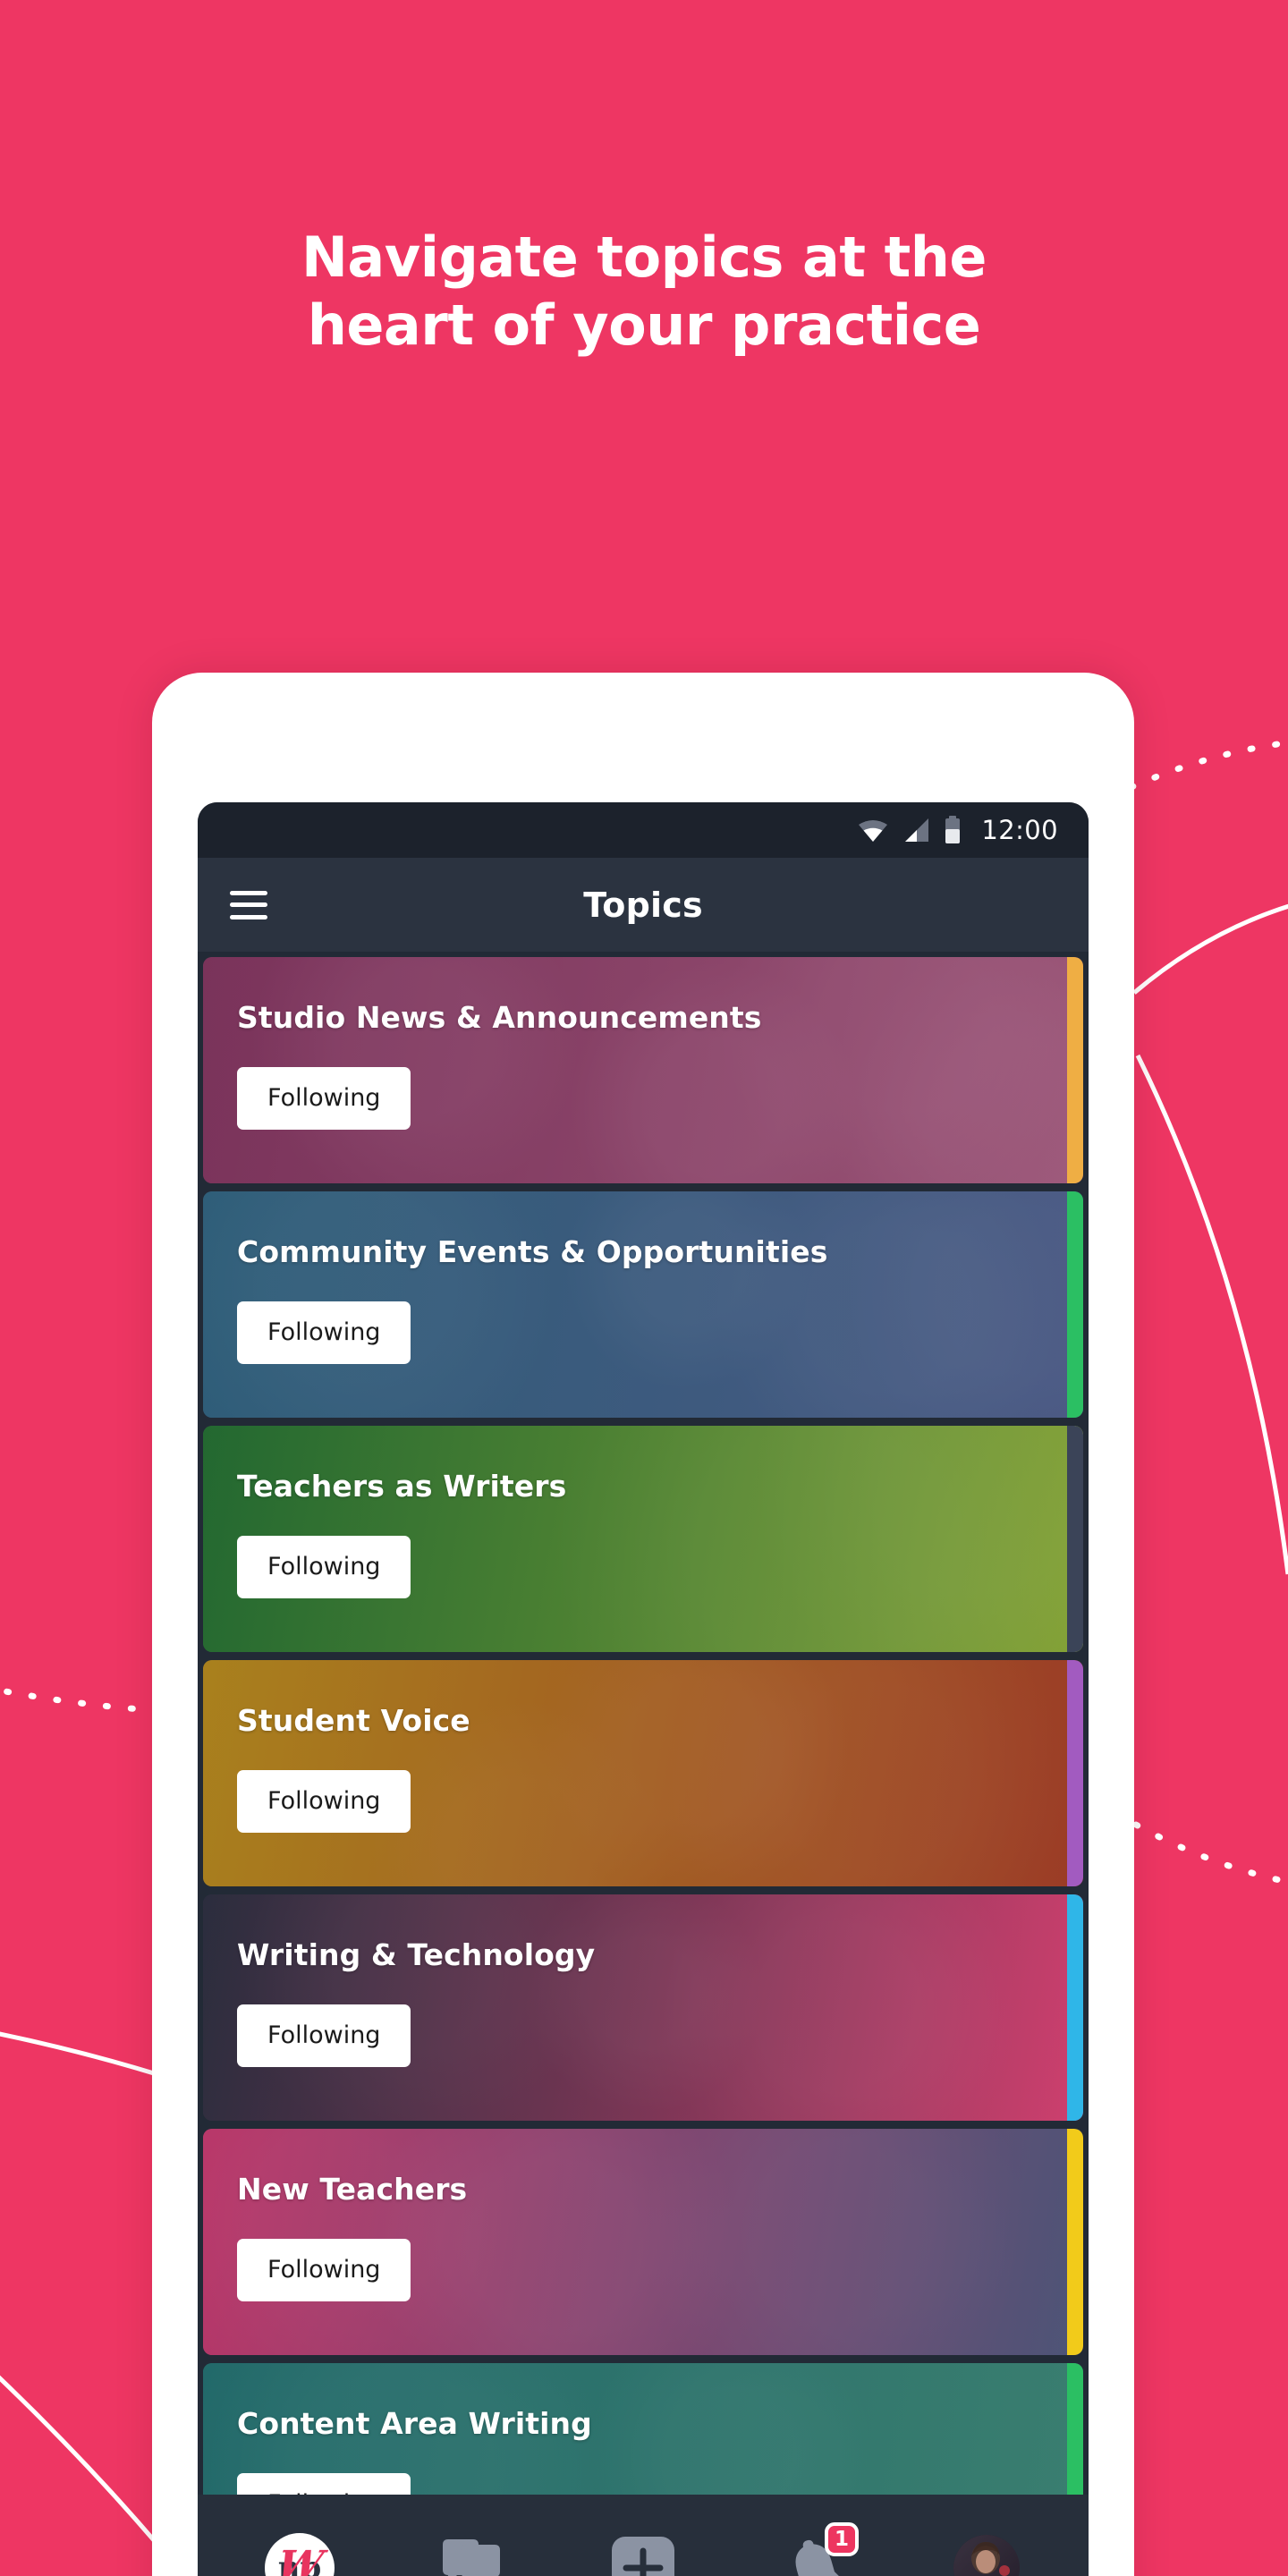 The image size is (1288, 2576). Describe the element at coordinates (352, 2189) in the screenshot. I see `topic-card-title: New Teachers` at that location.